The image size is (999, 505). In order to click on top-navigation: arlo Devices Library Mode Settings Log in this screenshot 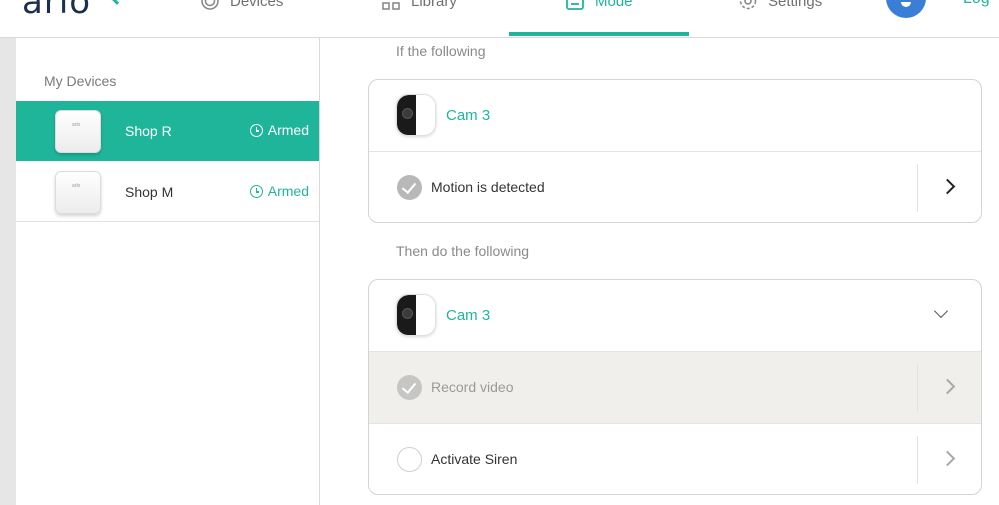, I will do `click(499, 19)`.